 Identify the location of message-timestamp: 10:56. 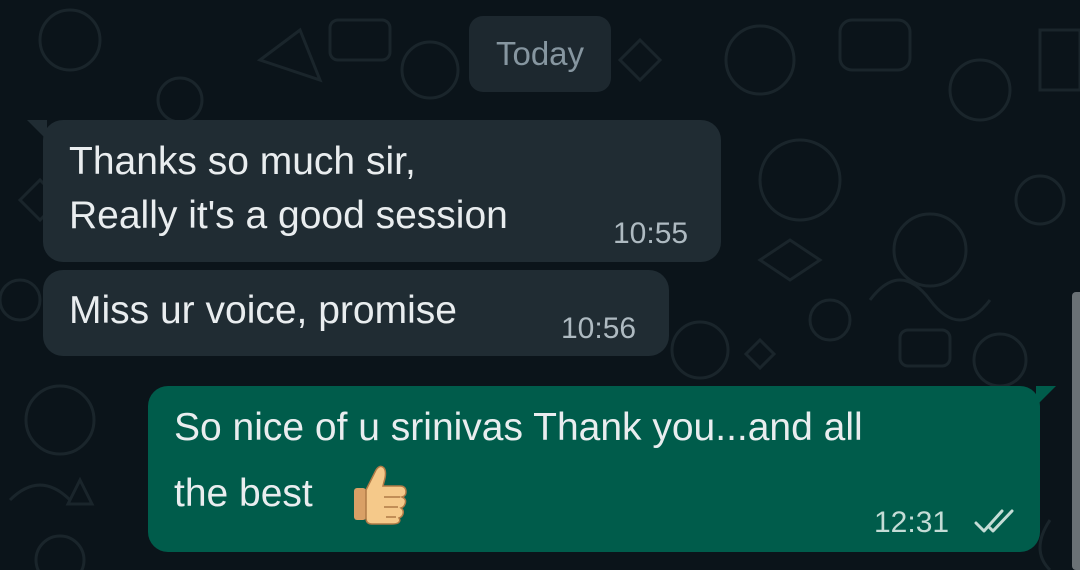
(599, 328).